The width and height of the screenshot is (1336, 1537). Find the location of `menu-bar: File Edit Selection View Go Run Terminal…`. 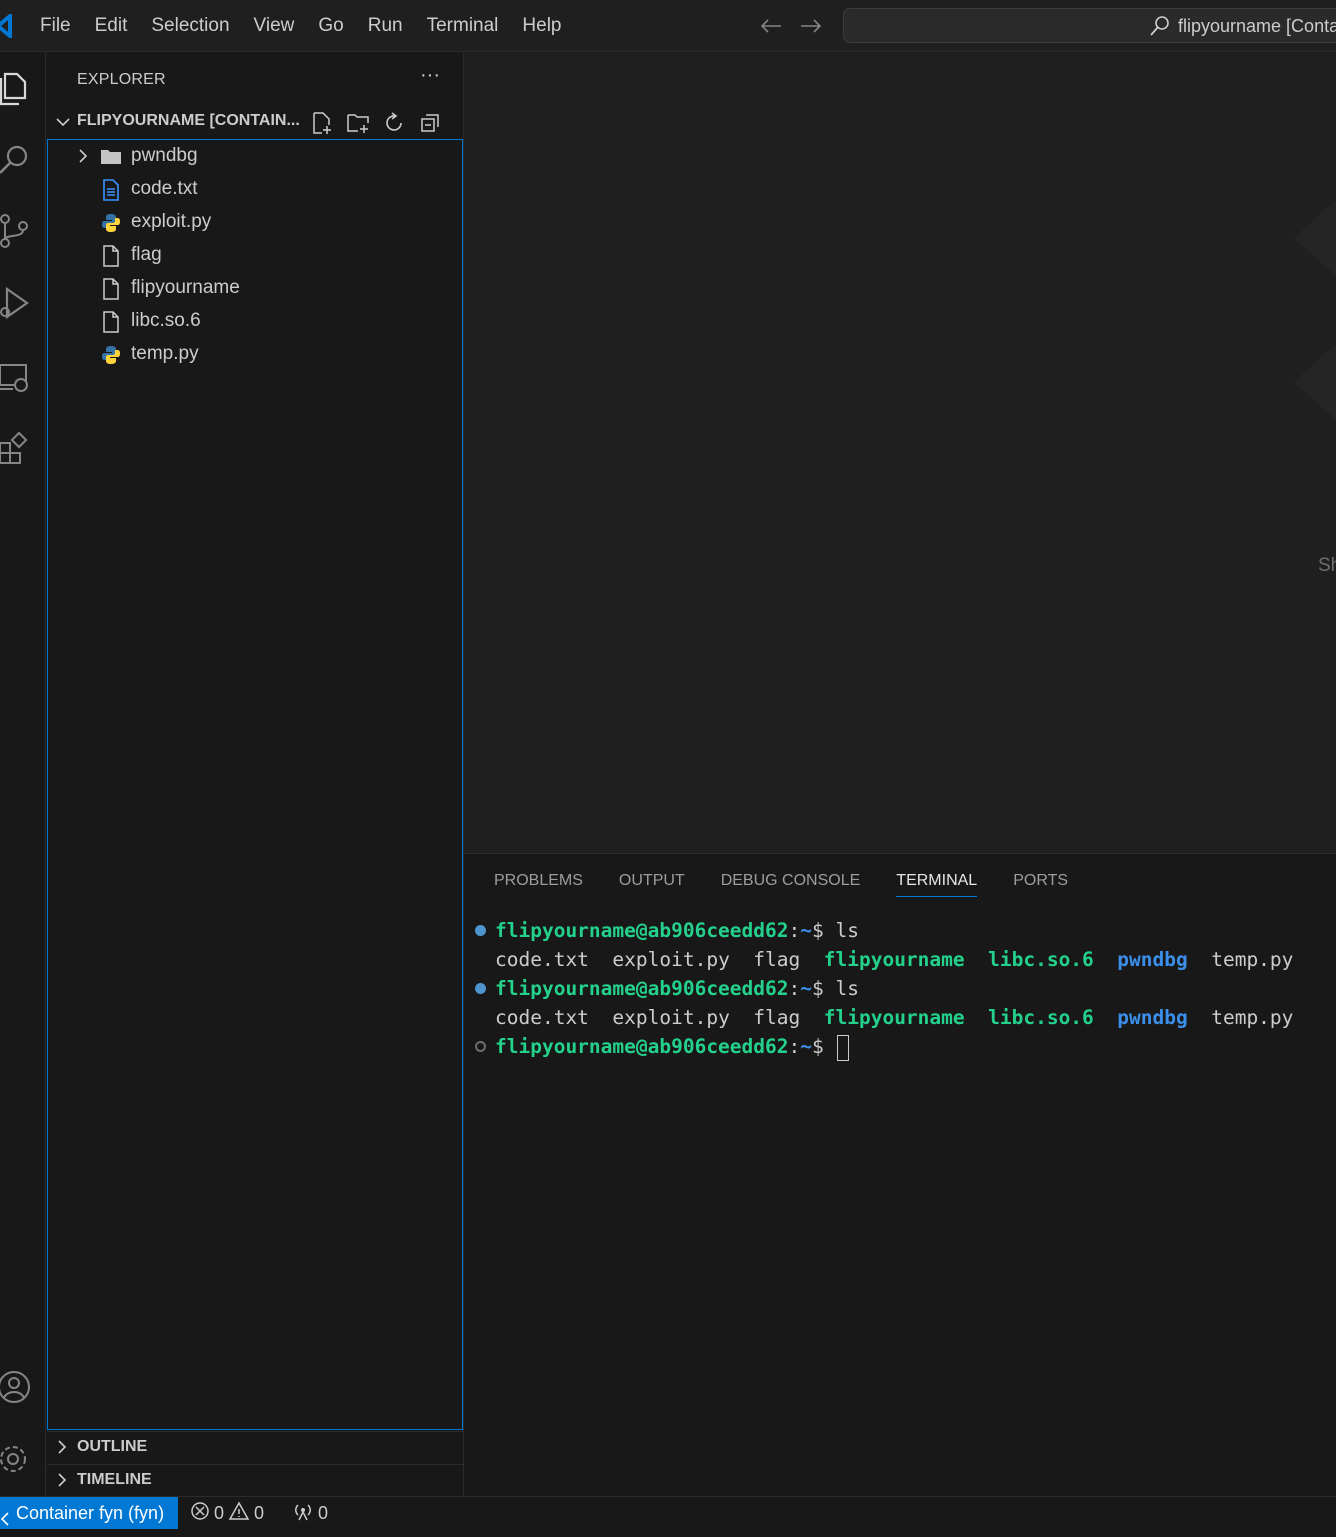

menu-bar: File Edit Selection View Go Run Terminal… is located at coordinates (301, 26).